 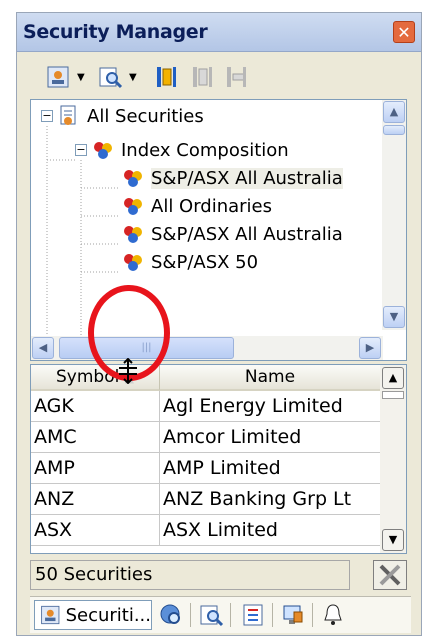 I want to click on cross-tools-icon, so click(x=390, y=575).